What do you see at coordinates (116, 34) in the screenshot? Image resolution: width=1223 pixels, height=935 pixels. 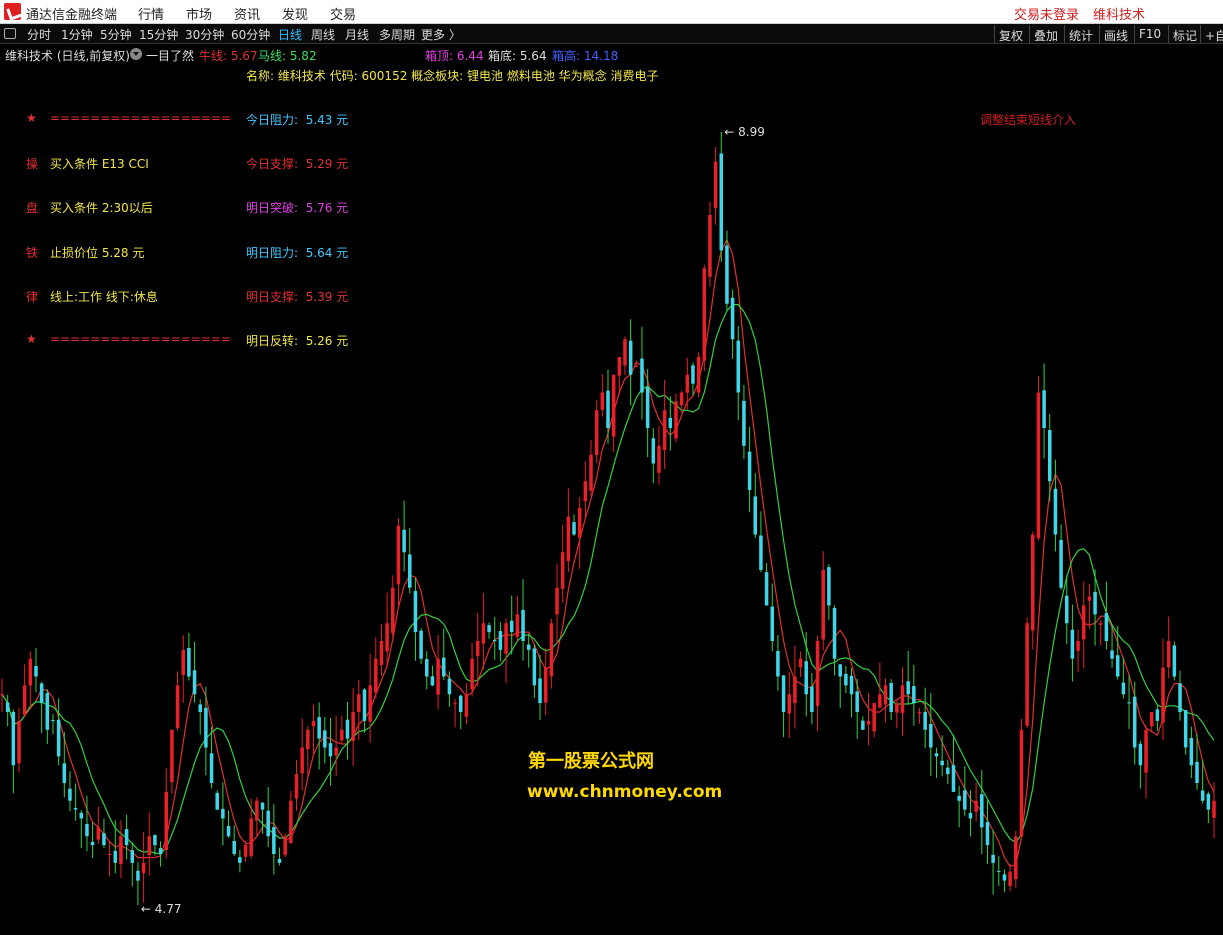 I see `period-5min: 5分钟` at bounding box center [116, 34].